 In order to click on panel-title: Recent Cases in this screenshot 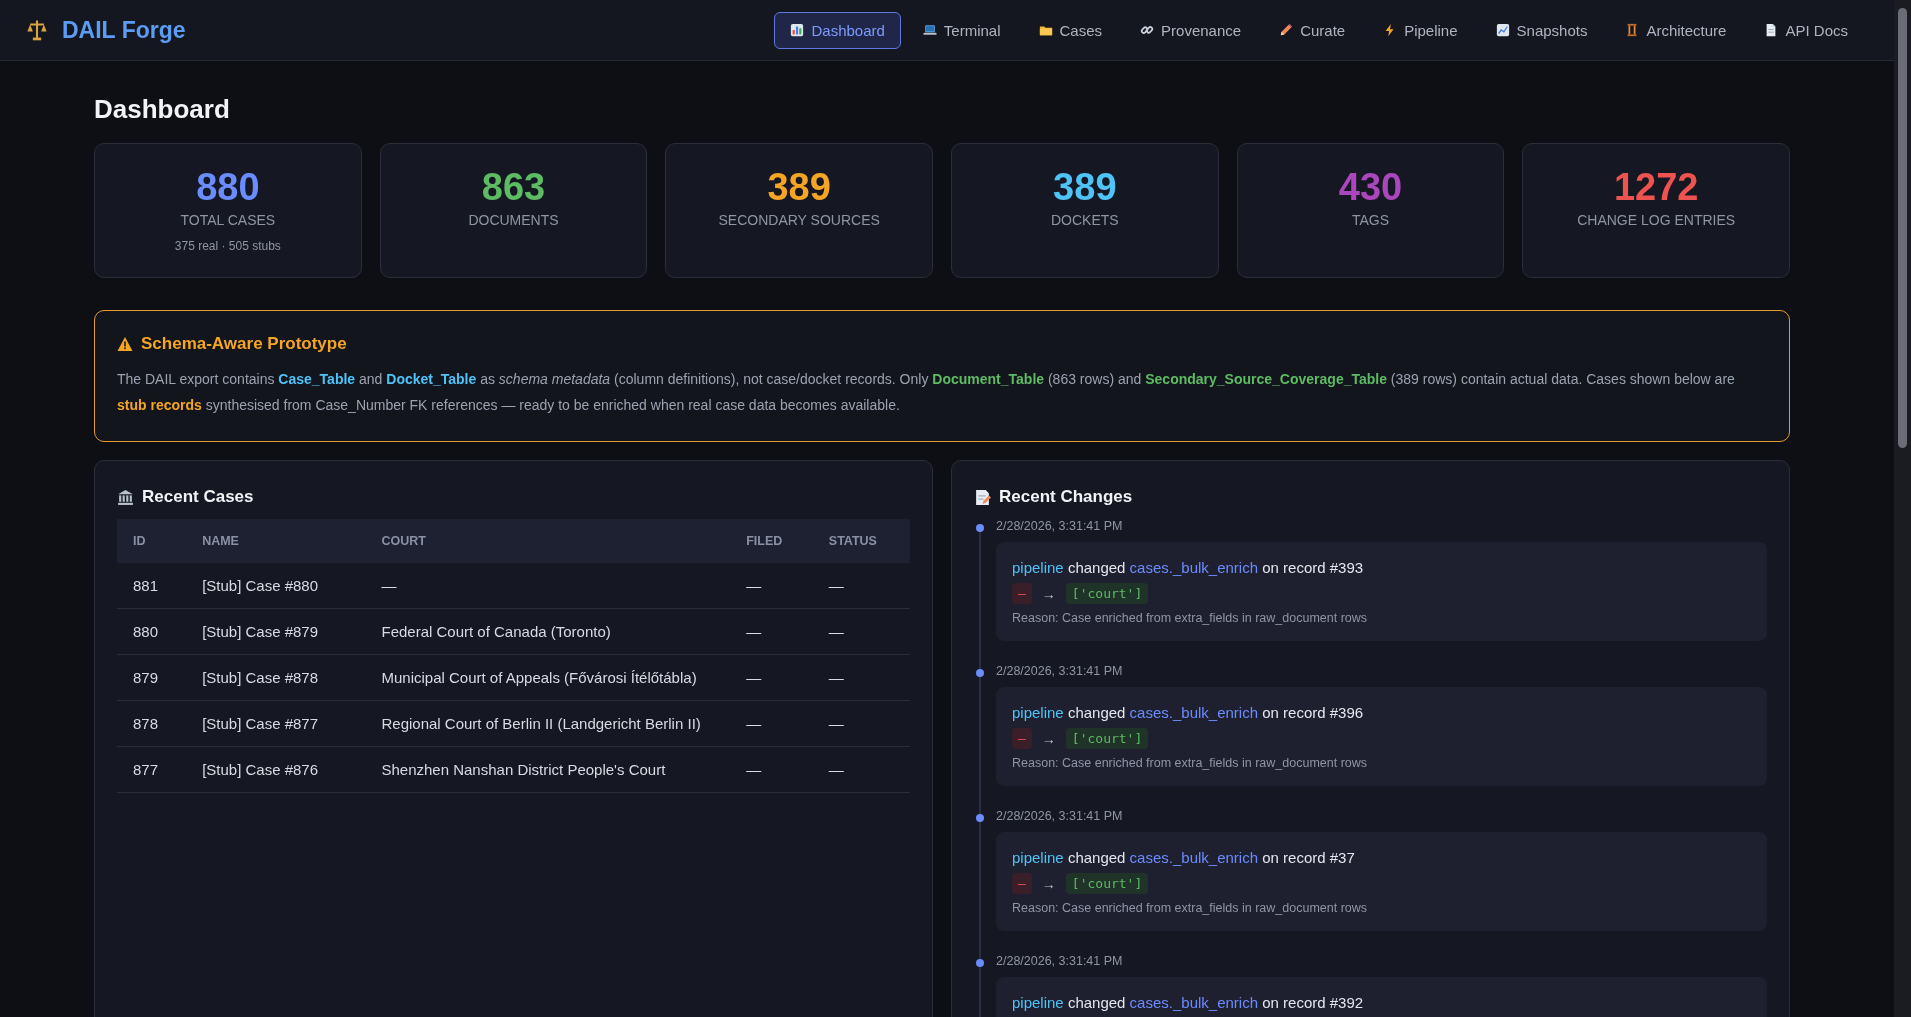, I will do `click(198, 497)`.